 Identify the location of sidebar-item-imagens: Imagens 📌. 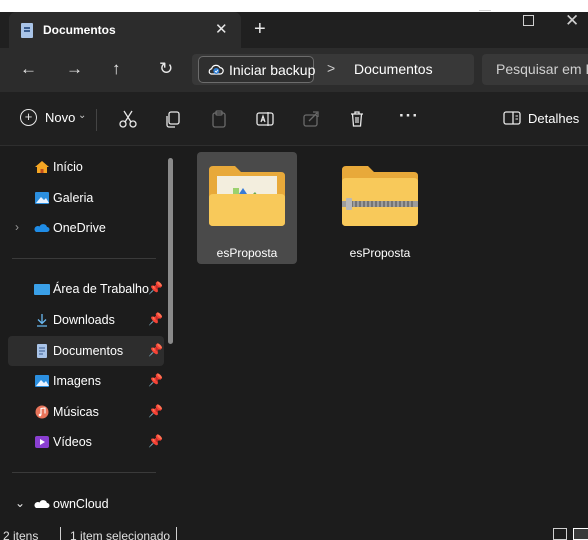
(86, 381).